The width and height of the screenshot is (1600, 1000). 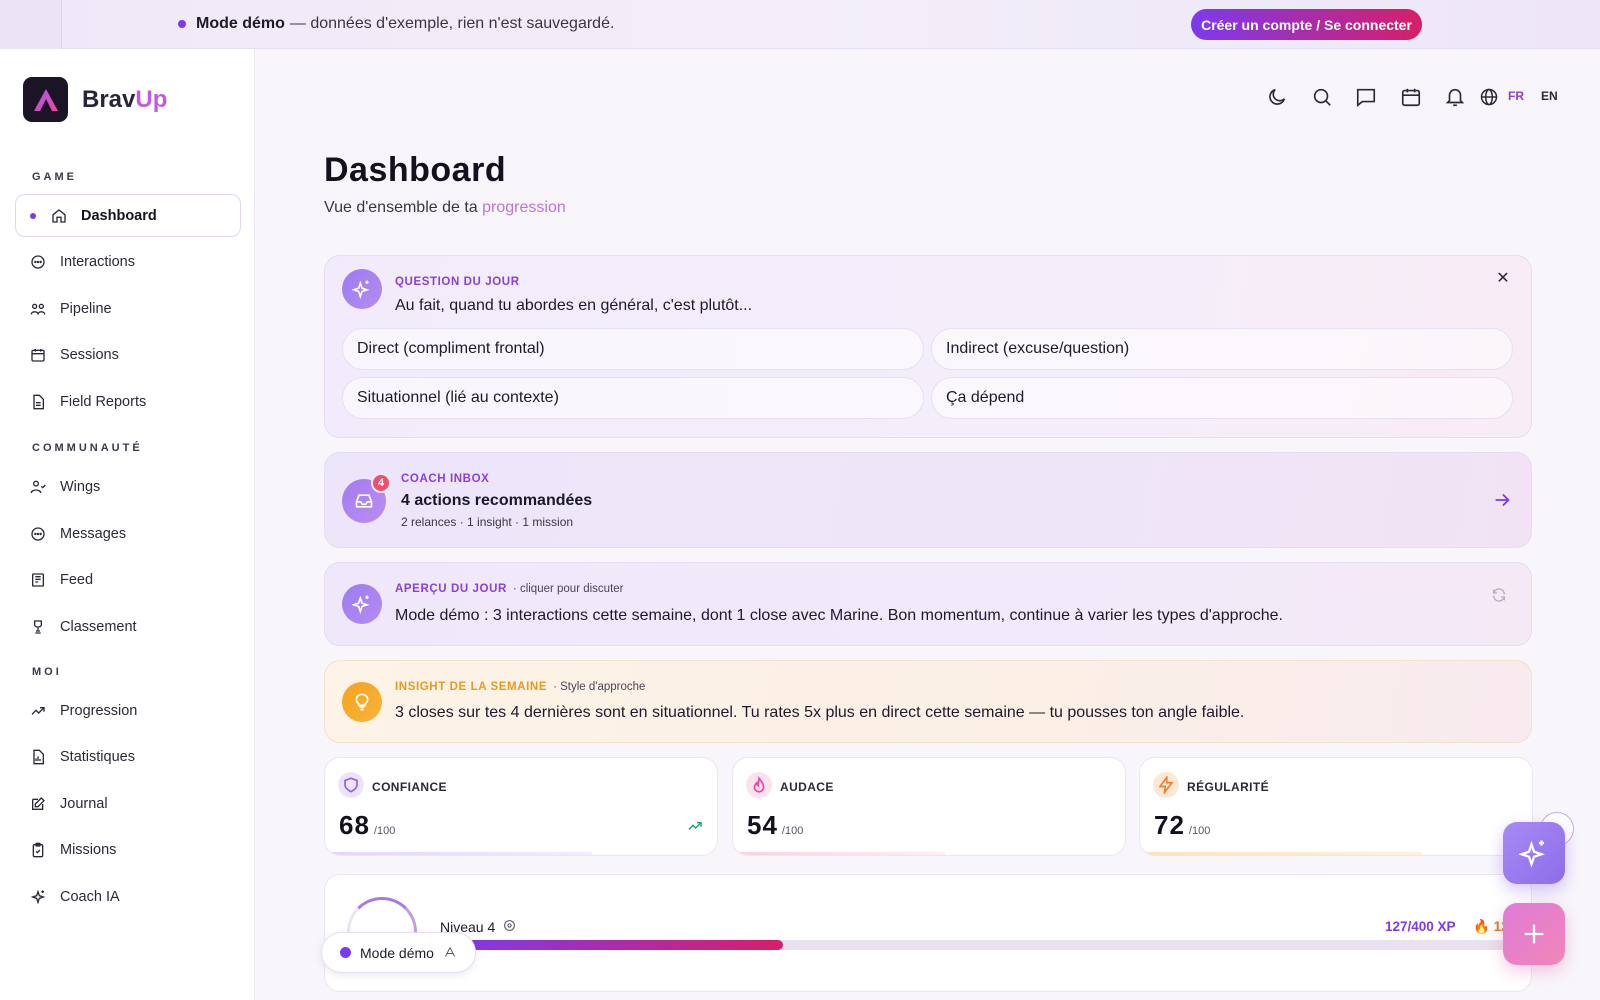 I want to click on sidebar-item-classement: Classement, so click(x=128, y=626).